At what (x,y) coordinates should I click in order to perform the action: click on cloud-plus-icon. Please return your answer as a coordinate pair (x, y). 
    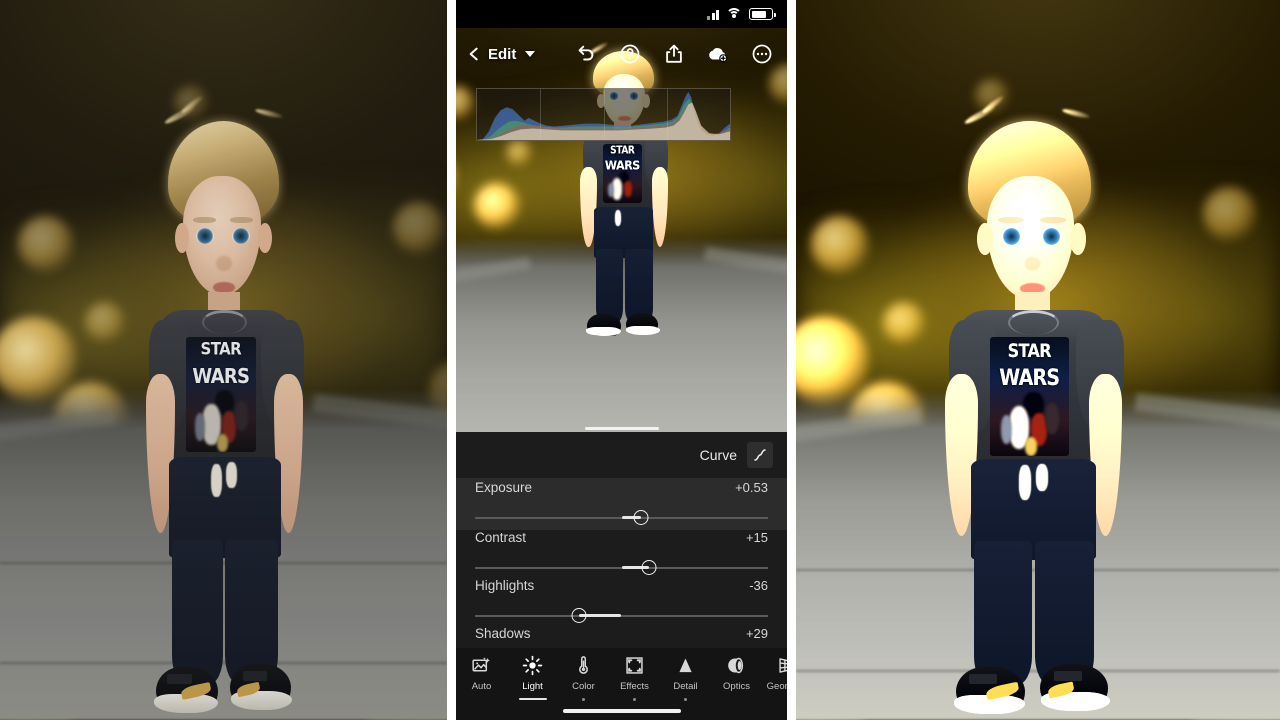
    Looking at the image, I should click on (718, 54).